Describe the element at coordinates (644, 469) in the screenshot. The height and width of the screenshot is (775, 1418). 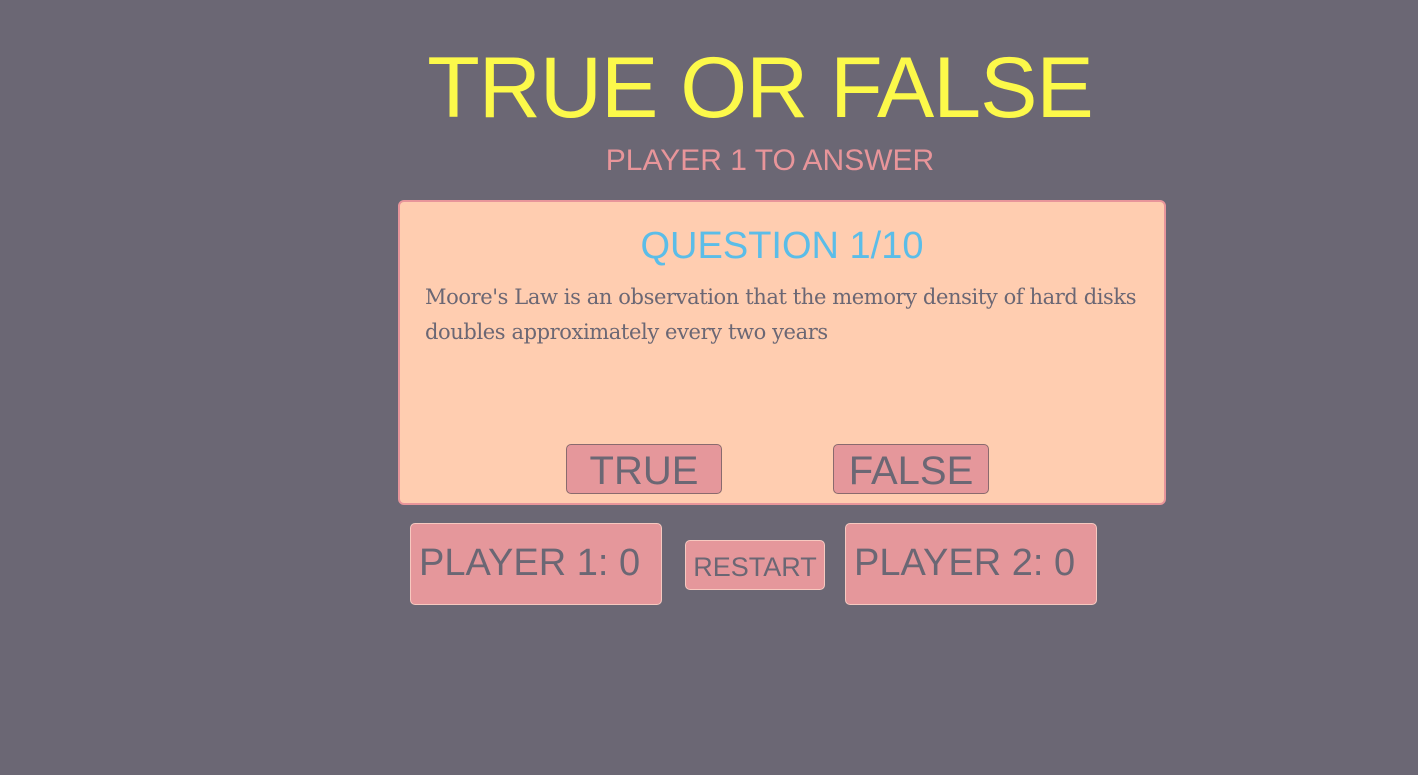
I see `true-button: TRUE` at that location.